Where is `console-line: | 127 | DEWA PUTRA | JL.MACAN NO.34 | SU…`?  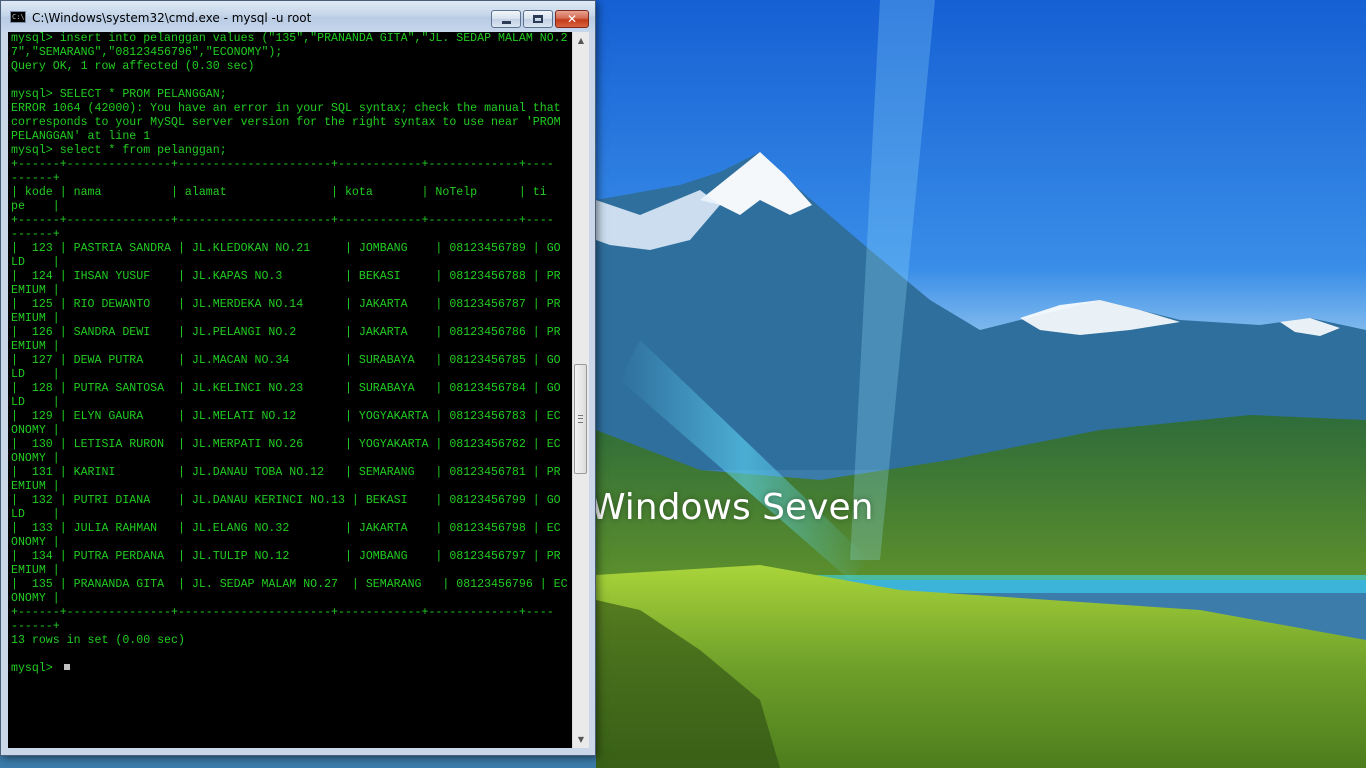 console-line: | 127 | DEWA PUTRA | JL.MACAN NO.34 | SU… is located at coordinates (286, 360).